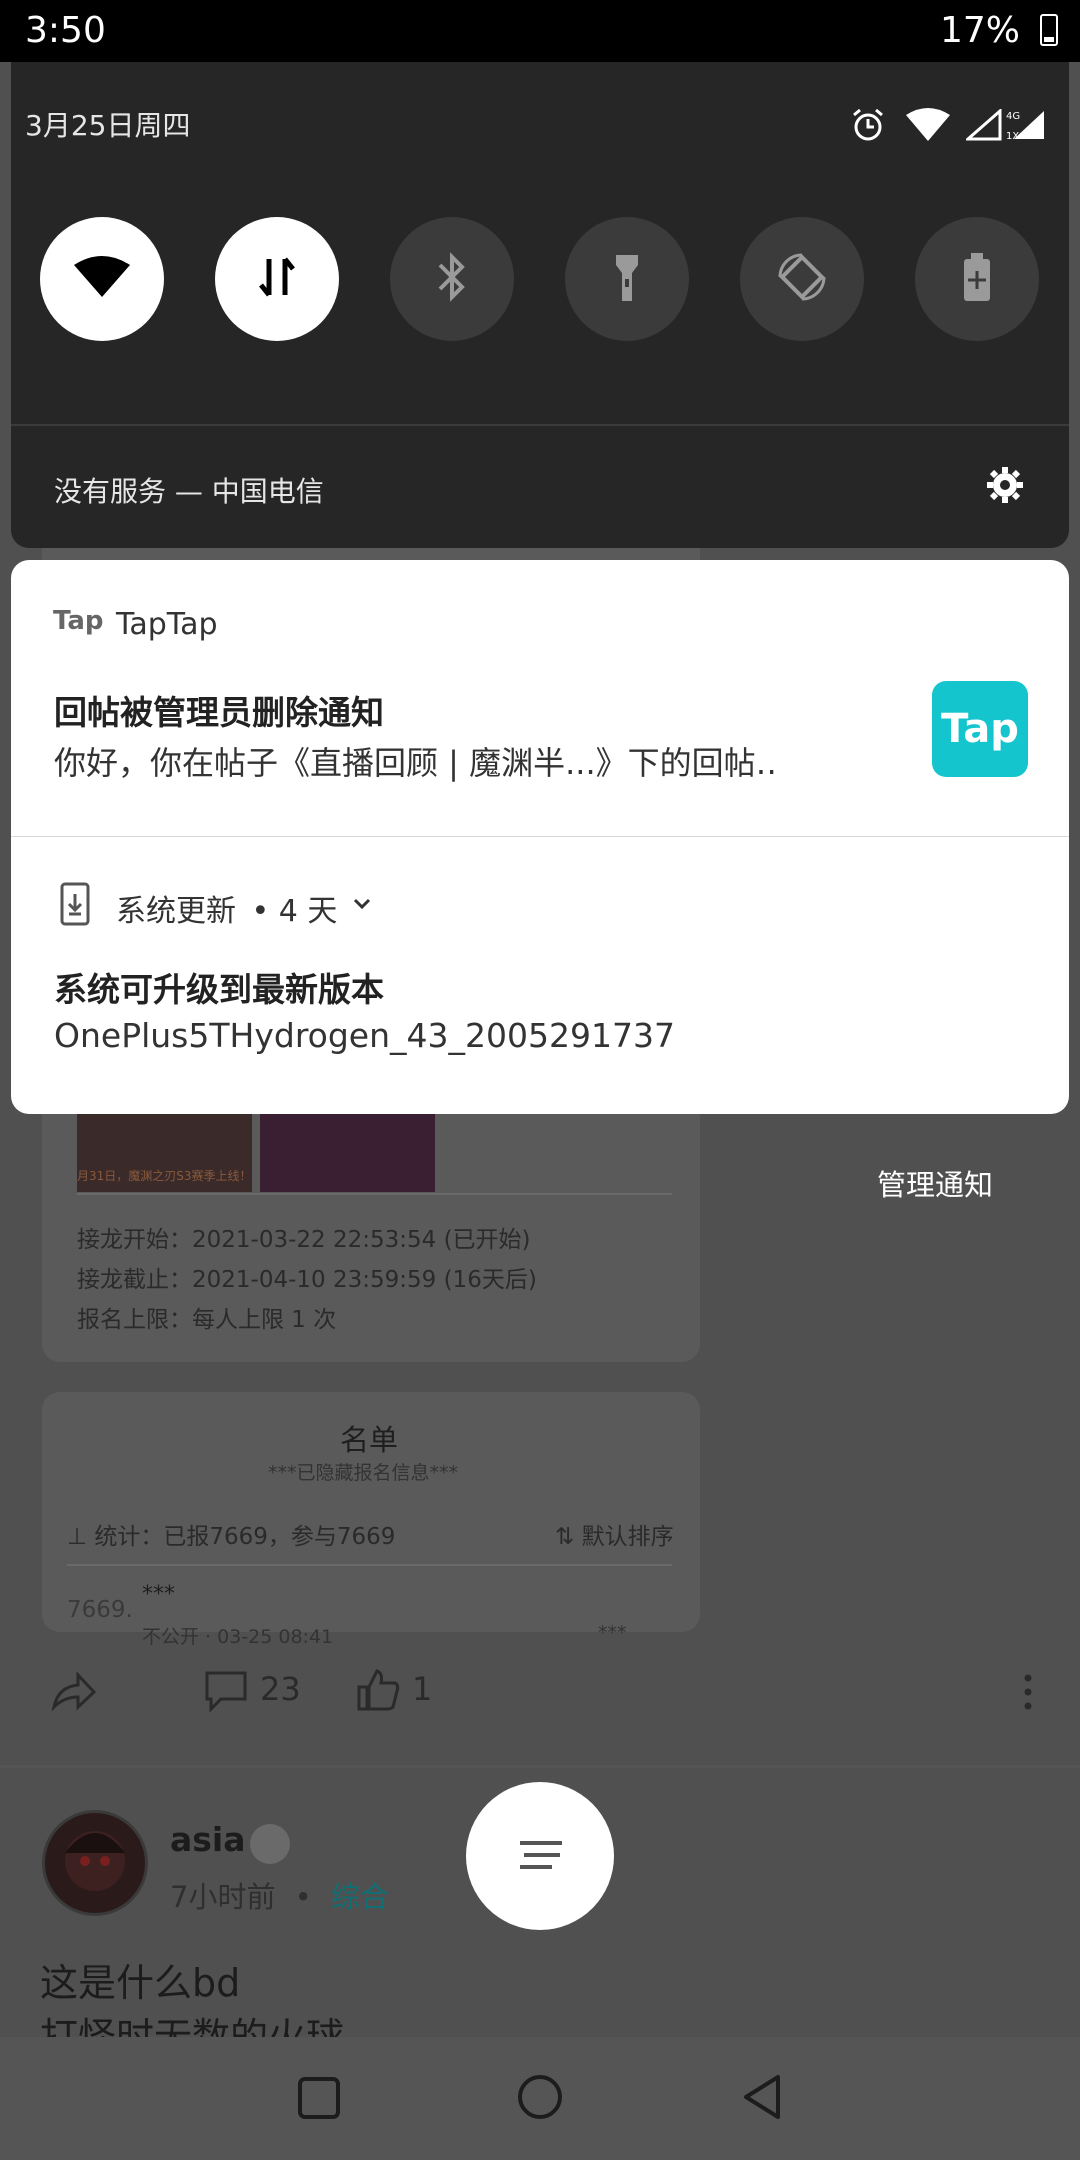  Describe the element at coordinates (983, 126) in the screenshot. I see `signal-icon` at that location.